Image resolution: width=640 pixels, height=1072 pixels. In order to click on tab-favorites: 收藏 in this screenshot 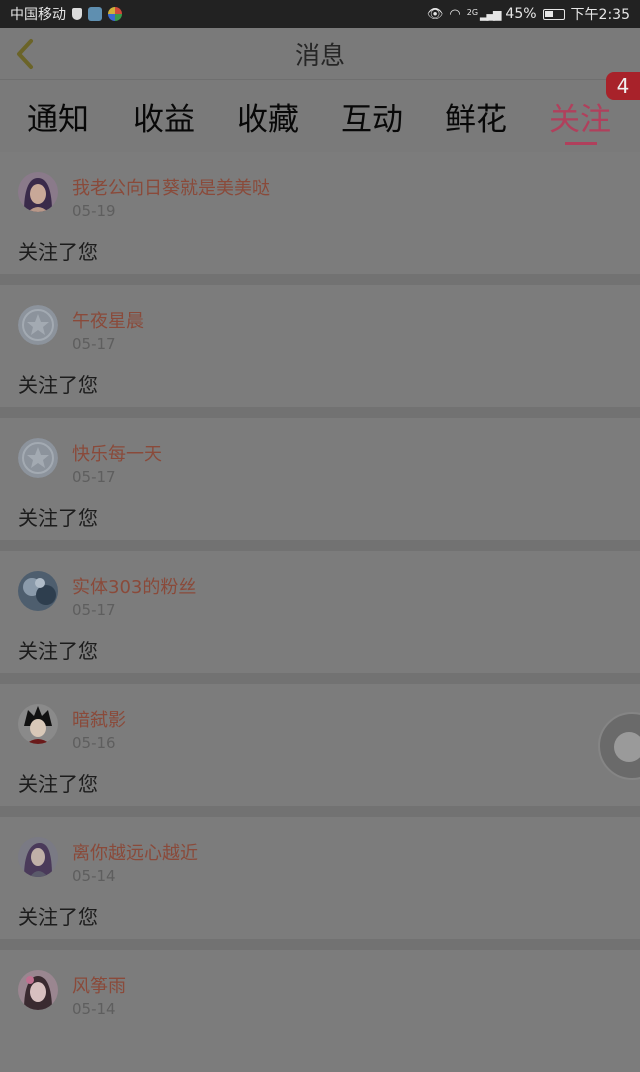, I will do `click(268, 116)`.